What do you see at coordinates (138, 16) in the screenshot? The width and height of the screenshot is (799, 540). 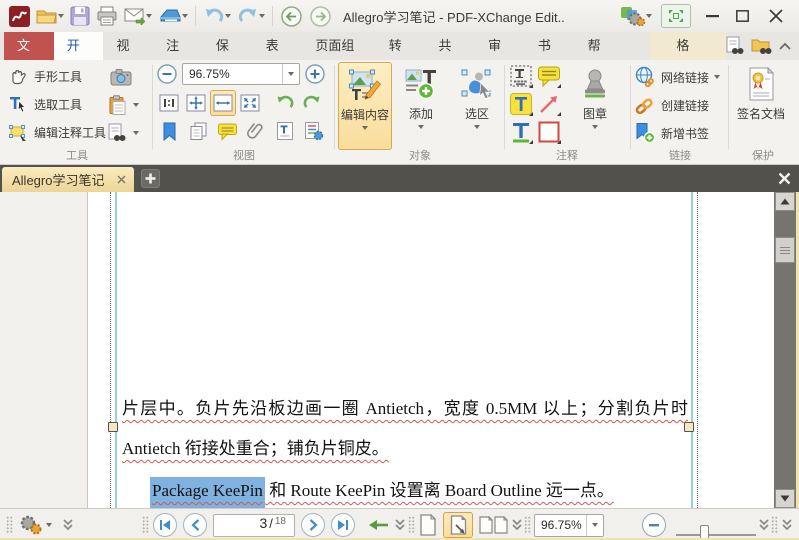 I see `email-button` at bounding box center [138, 16].